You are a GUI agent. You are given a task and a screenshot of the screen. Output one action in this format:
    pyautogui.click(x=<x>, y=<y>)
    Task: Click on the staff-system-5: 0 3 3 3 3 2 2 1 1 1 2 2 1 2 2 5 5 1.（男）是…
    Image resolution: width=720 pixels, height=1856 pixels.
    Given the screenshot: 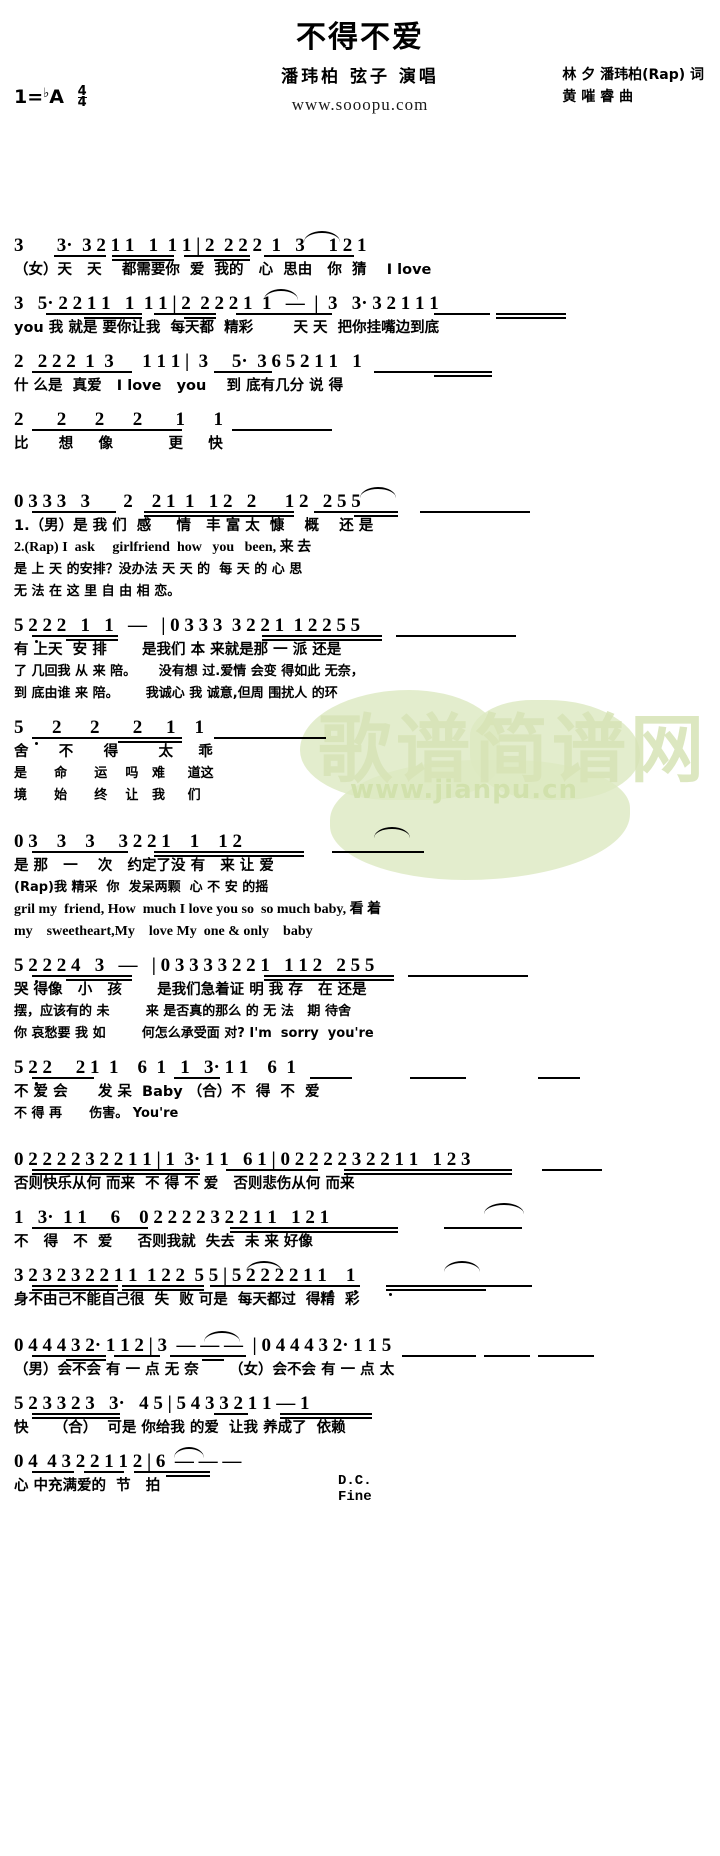 What is the action you would take?
    pyautogui.click(x=360, y=545)
    